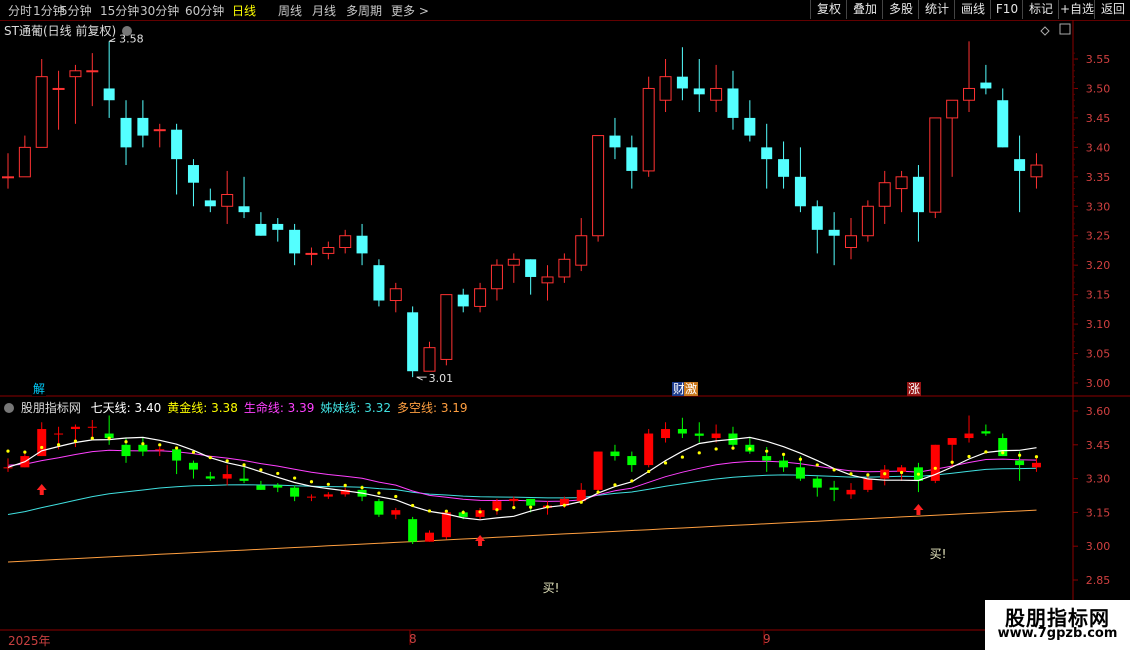  I want to click on indicator-line-label-2: 生命线: 3.39, so click(279, 408).